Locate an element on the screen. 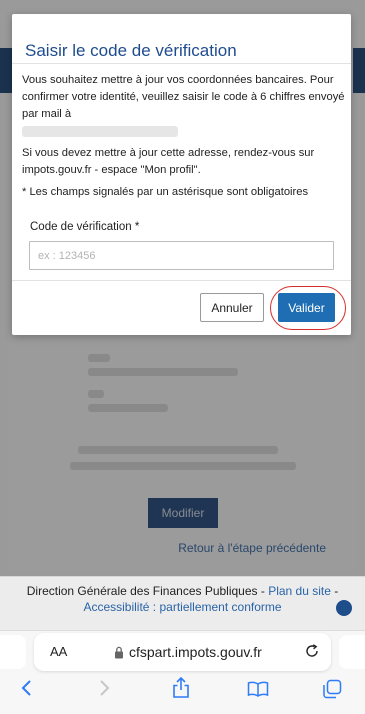  title-divider is located at coordinates (181, 63).